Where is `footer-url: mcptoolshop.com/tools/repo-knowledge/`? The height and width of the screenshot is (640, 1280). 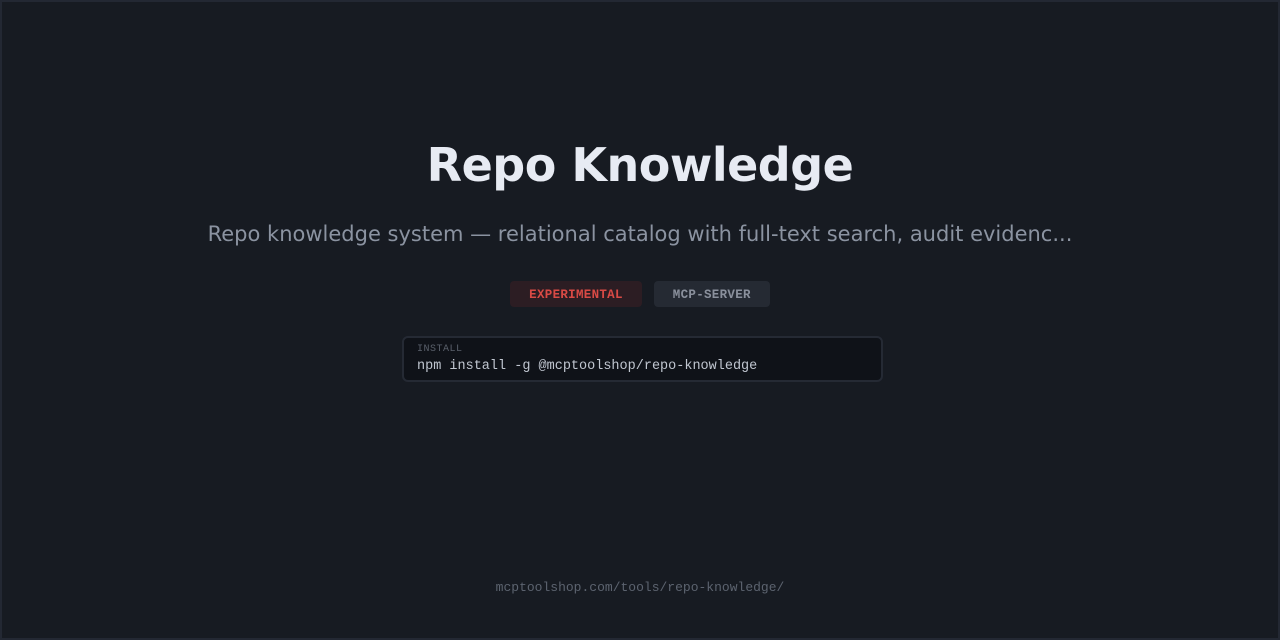 footer-url: mcptoolshop.com/tools/repo-knowledge/ is located at coordinates (640, 588).